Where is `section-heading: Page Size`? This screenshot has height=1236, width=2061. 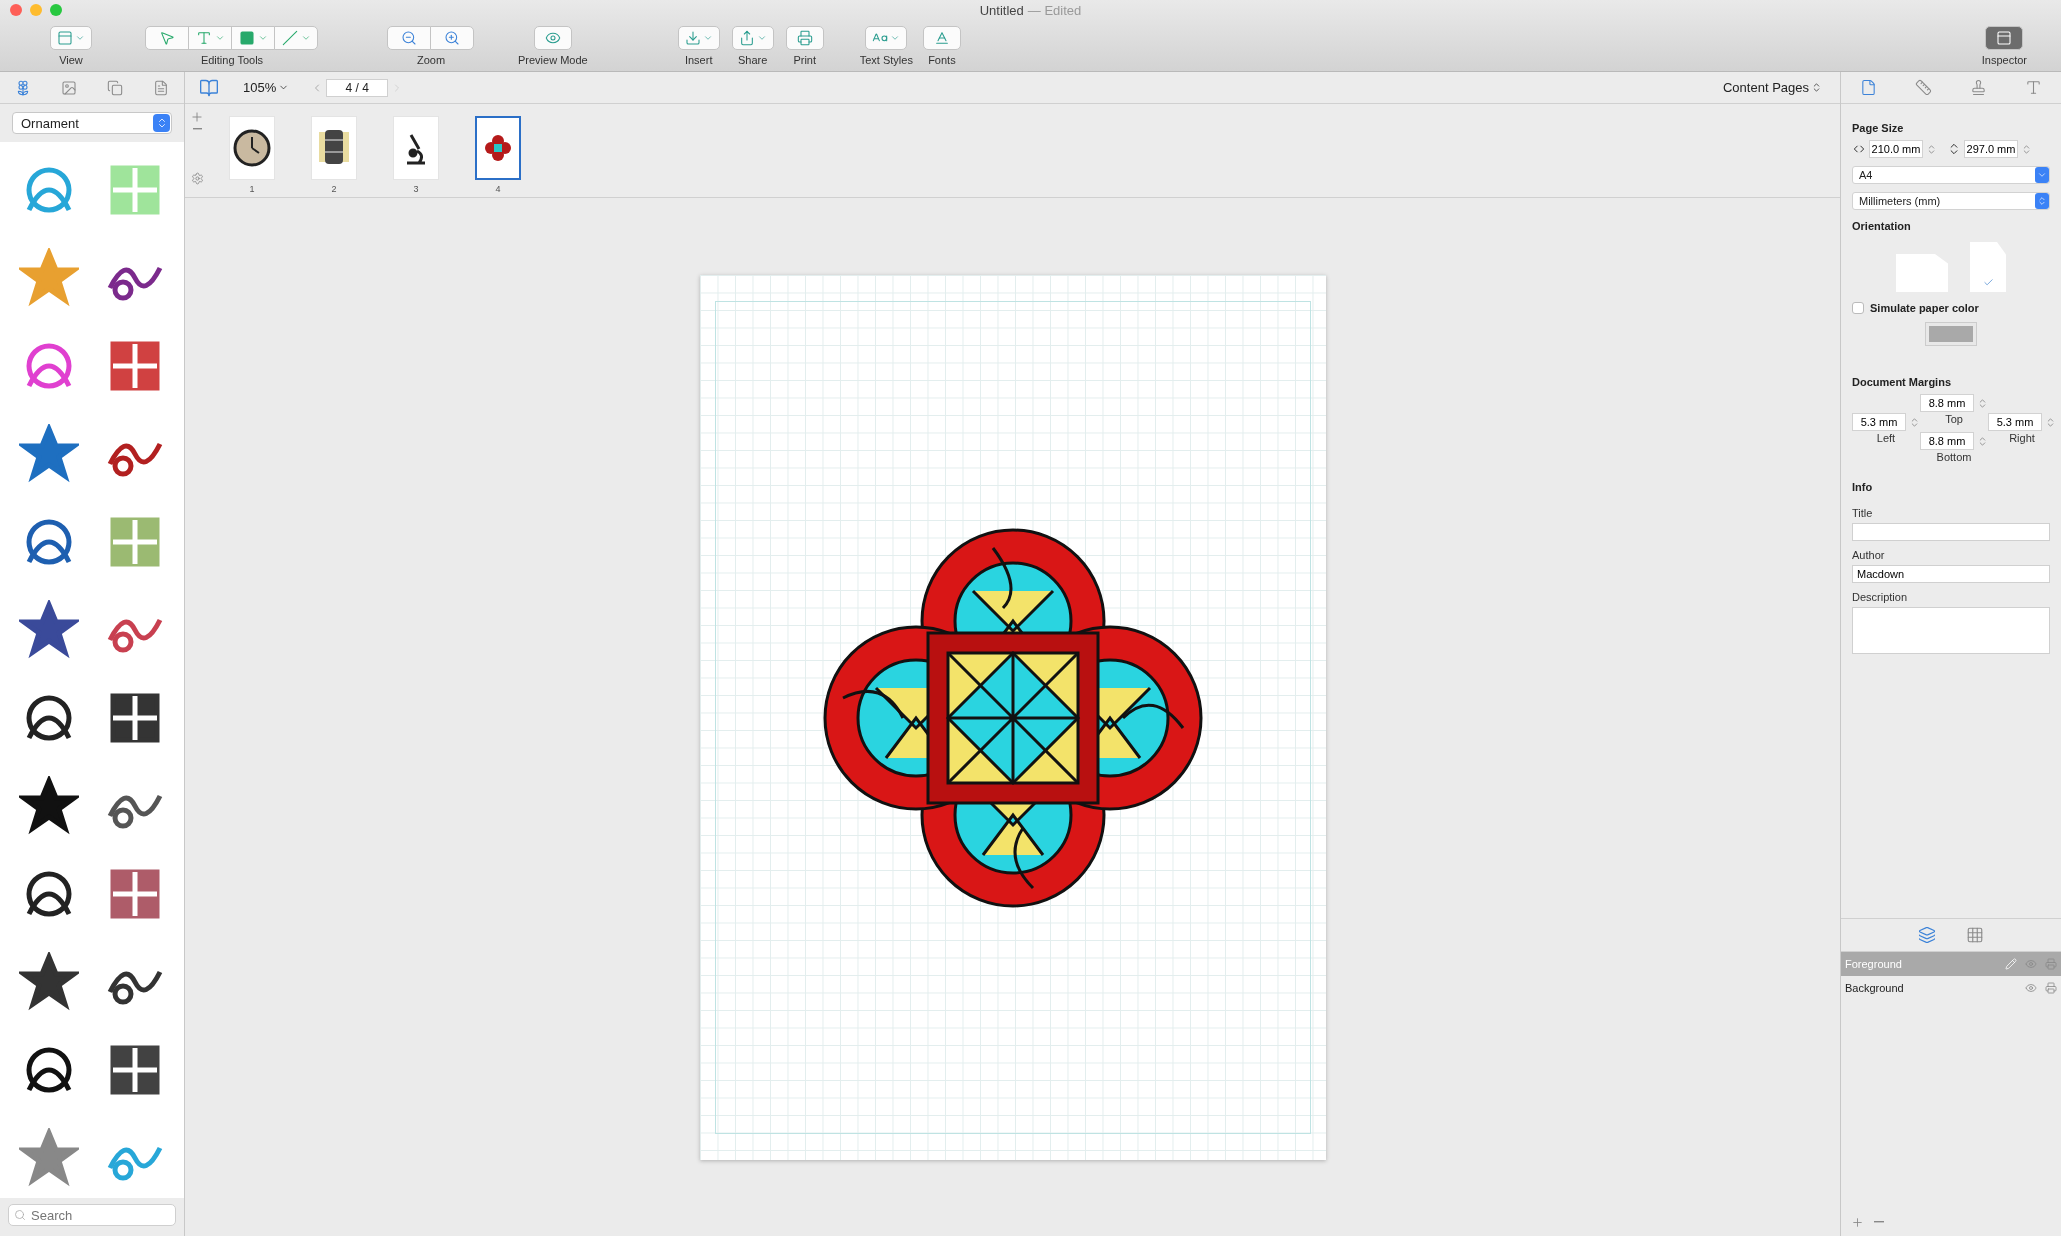
section-heading: Page Size is located at coordinates (1878, 128).